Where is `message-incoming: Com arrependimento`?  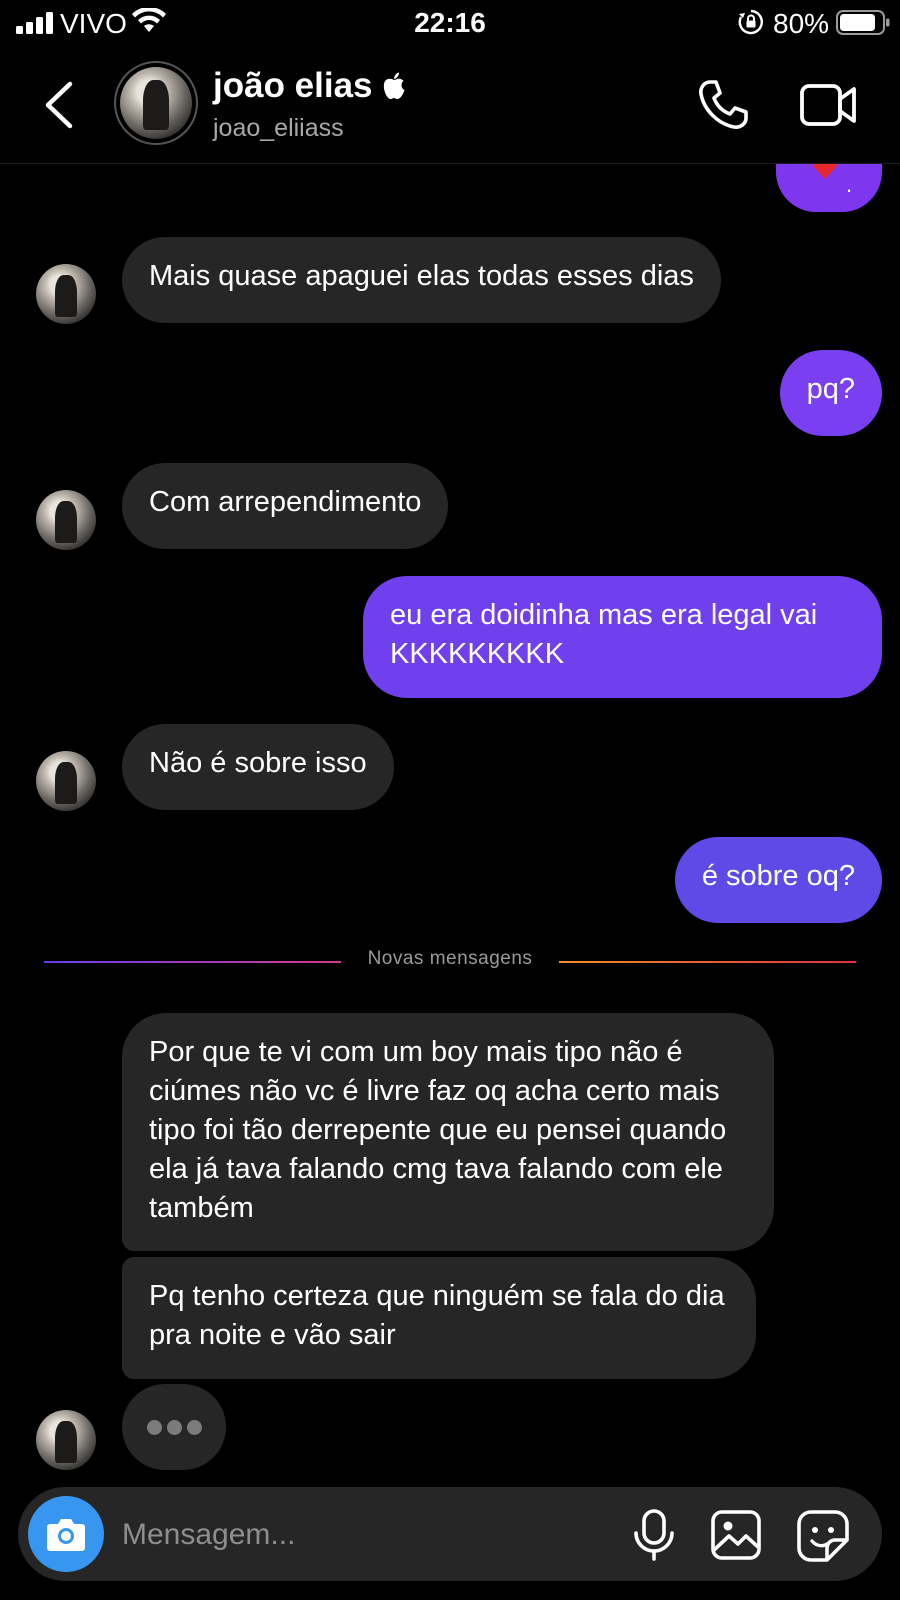 message-incoming: Com arrependimento is located at coordinates (285, 506).